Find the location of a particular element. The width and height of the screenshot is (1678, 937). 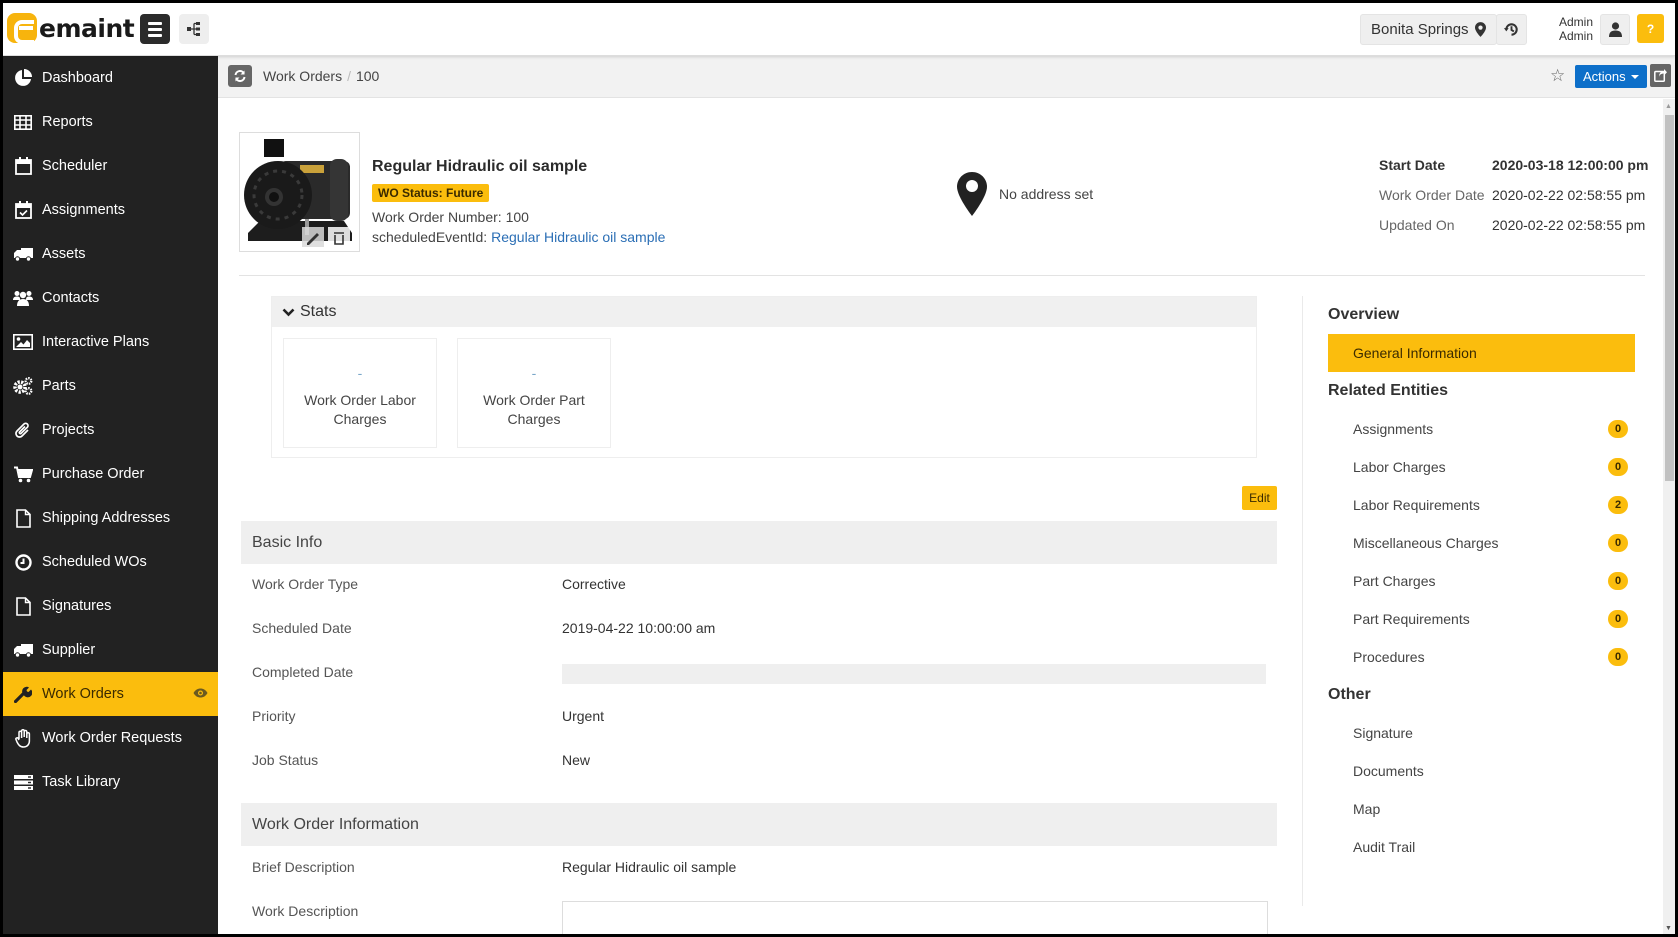

sidebar-item-work-order-requests: Work Order Requests is located at coordinates (110, 738).